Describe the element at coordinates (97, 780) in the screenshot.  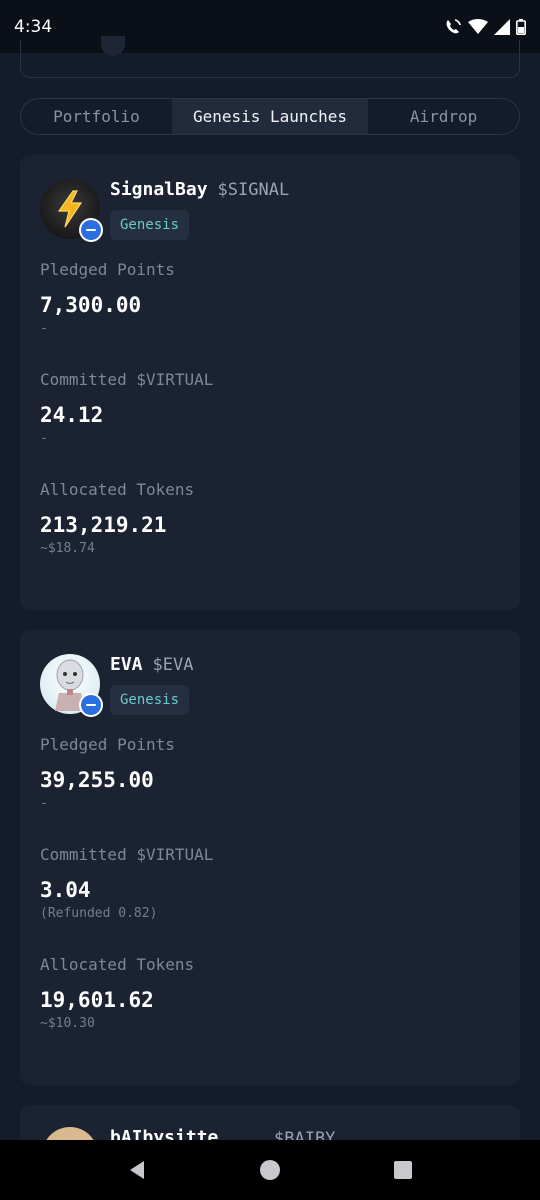
I see `metric-value: 39,255.00` at that location.